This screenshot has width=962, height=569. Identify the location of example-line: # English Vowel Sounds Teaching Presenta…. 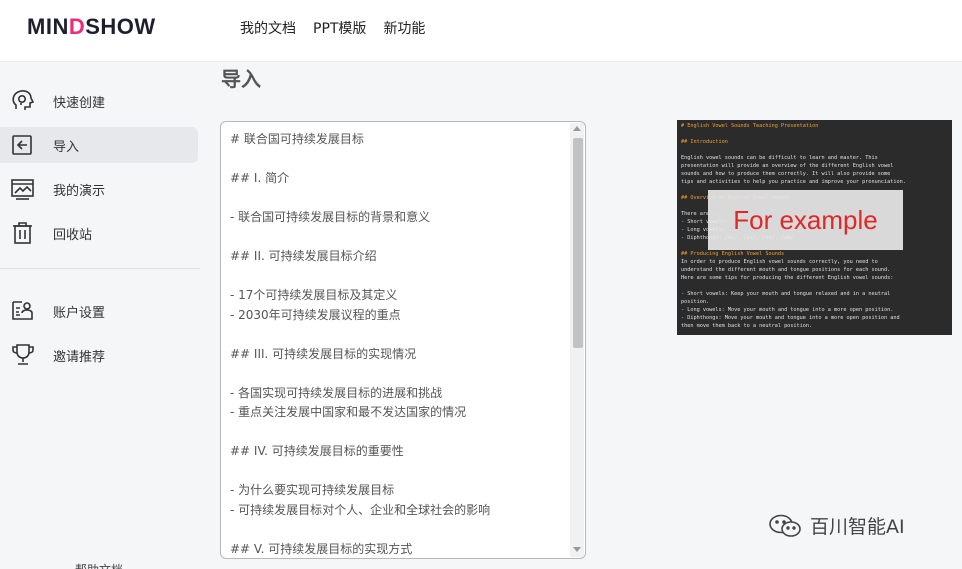
(750, 126).